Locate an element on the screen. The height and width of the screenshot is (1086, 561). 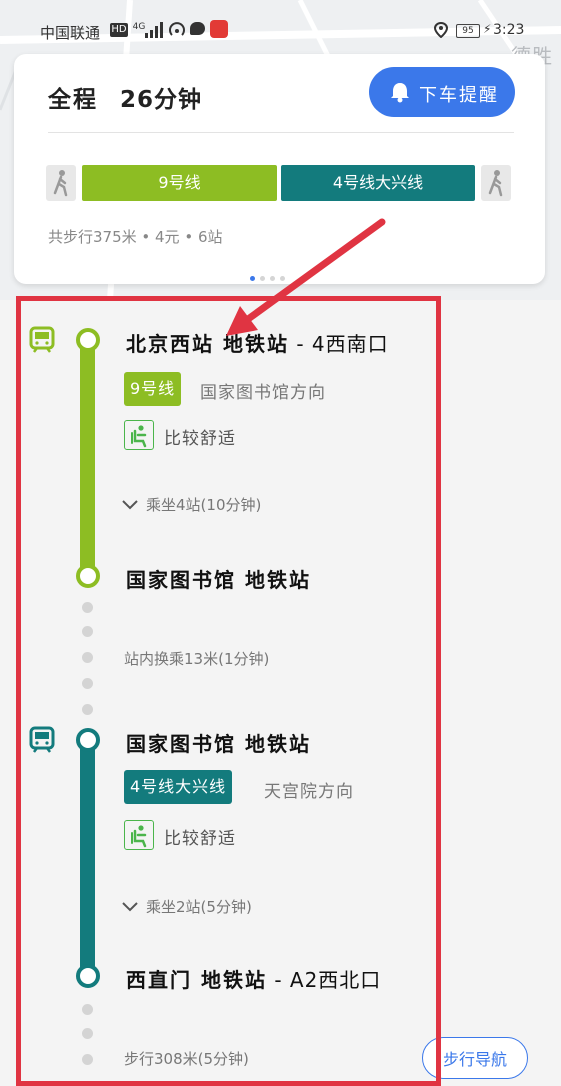
station-exit: - 4西南口 is located at coordinates (338, 344).